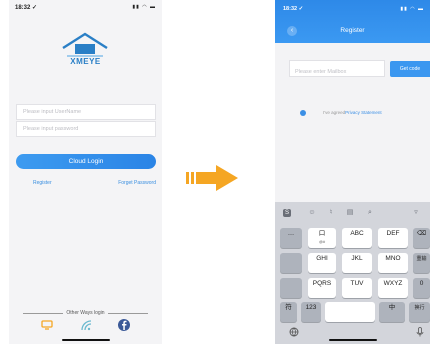 The height and width of the screenshot is (344, 430). I want to click on keyboard-key: 中, so click(392, 312).